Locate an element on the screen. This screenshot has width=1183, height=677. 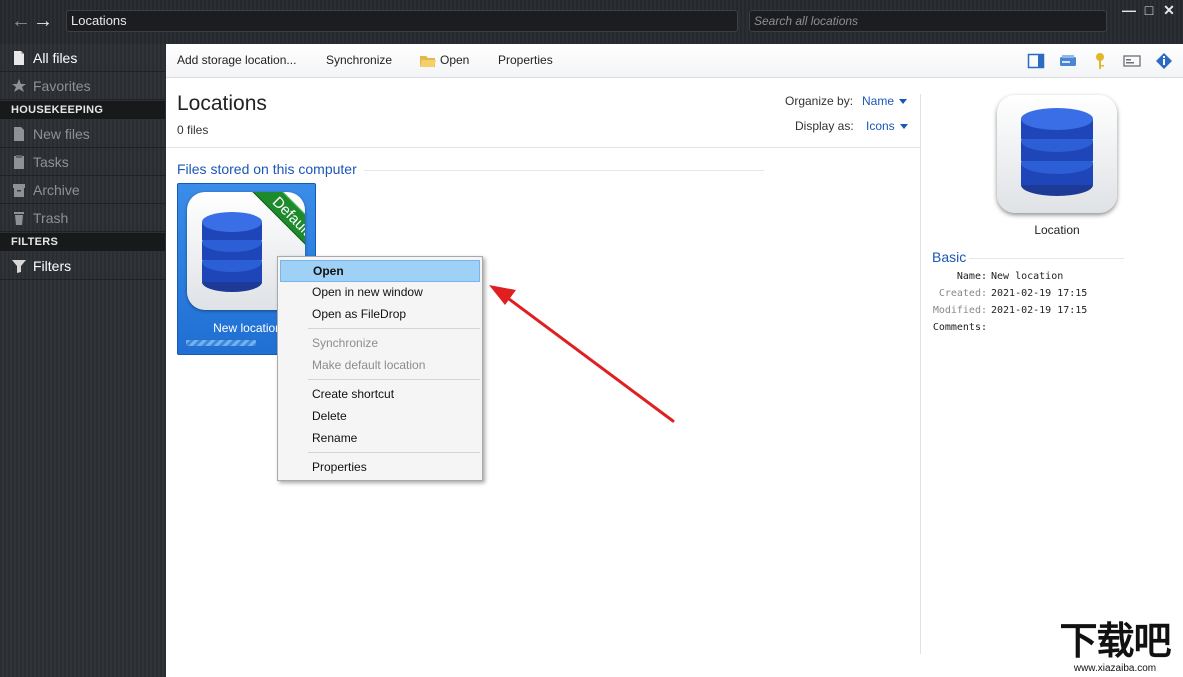
menu-item-synchronize: Synchronize is located at coordinates (345, 343).